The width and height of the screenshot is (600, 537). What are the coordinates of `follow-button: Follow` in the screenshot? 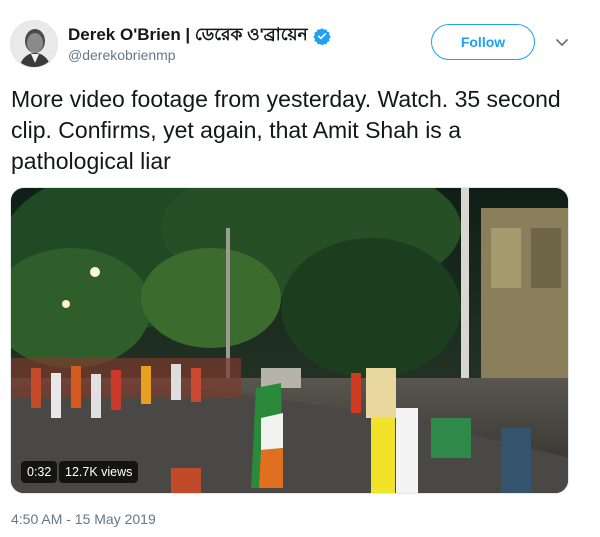 It's located at (483, 42).